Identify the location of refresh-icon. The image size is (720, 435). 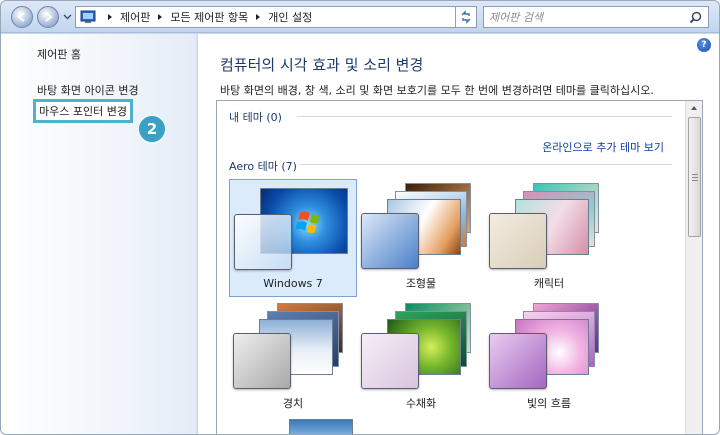
(466, 17).